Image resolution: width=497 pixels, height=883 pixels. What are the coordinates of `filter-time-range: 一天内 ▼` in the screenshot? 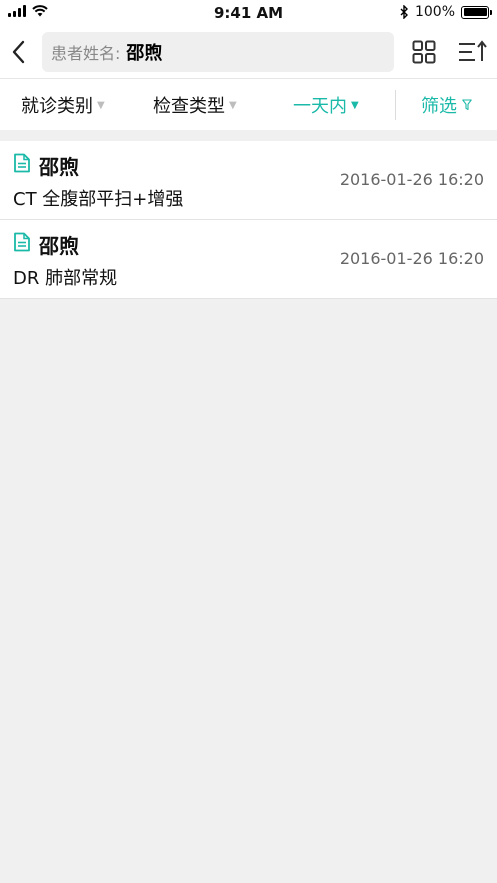 It's located at (326, 105).